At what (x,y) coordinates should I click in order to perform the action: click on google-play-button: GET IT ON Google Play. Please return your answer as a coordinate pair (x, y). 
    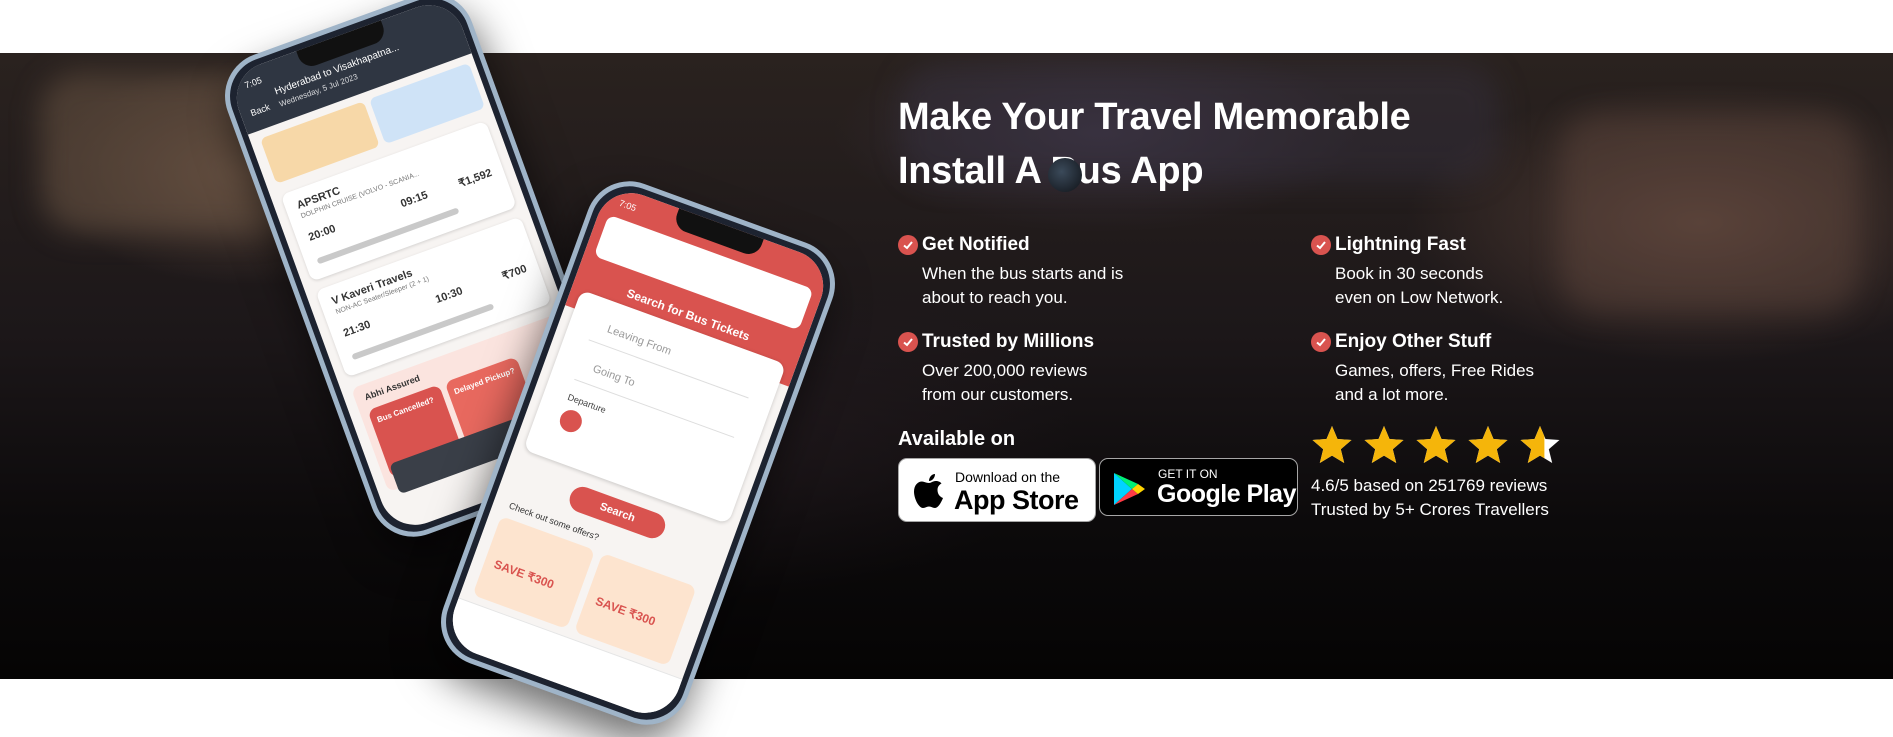
    Looking at the image, I should click on (1198, 487).